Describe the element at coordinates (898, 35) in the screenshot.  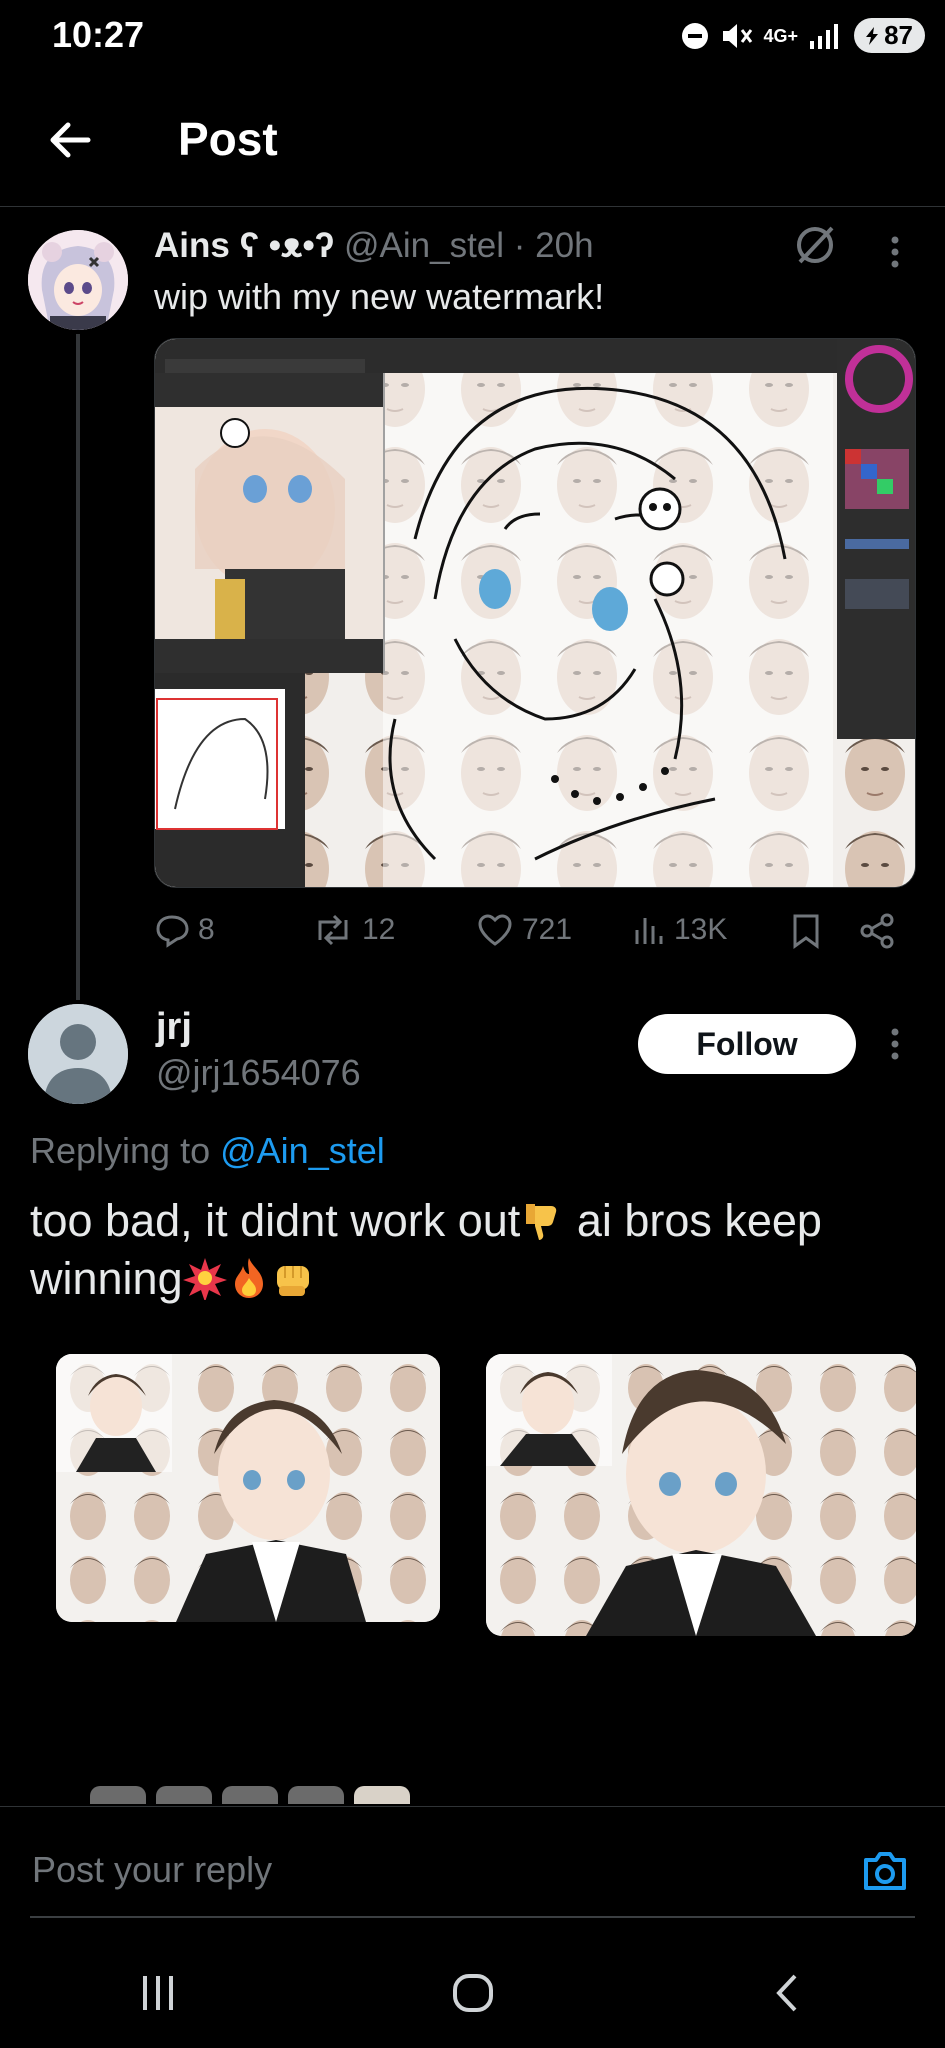
I see `battery-level: 87` at that location.